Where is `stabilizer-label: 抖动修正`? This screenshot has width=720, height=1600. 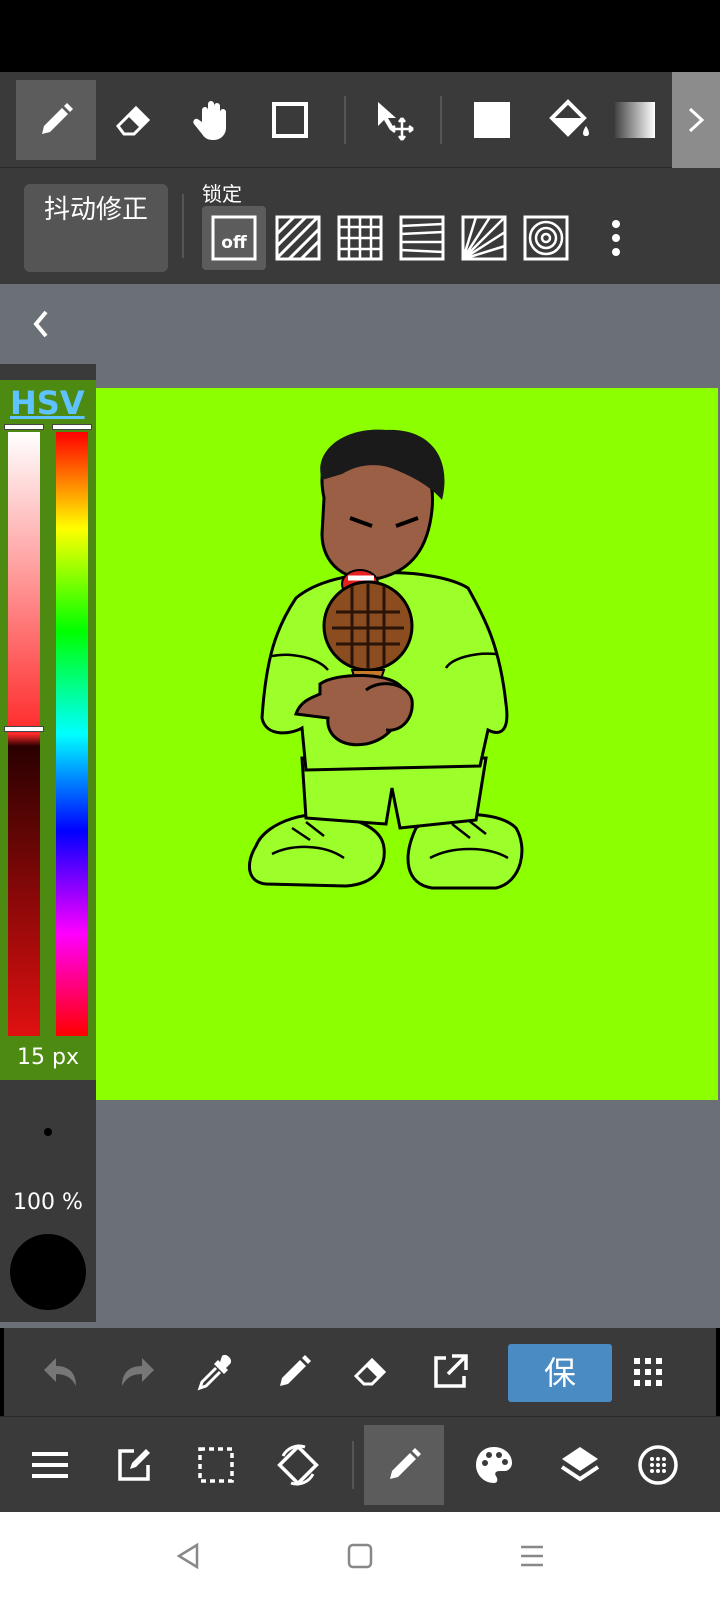 stabilizer-label: 抖动修正 is located at coordinates (95, 210).